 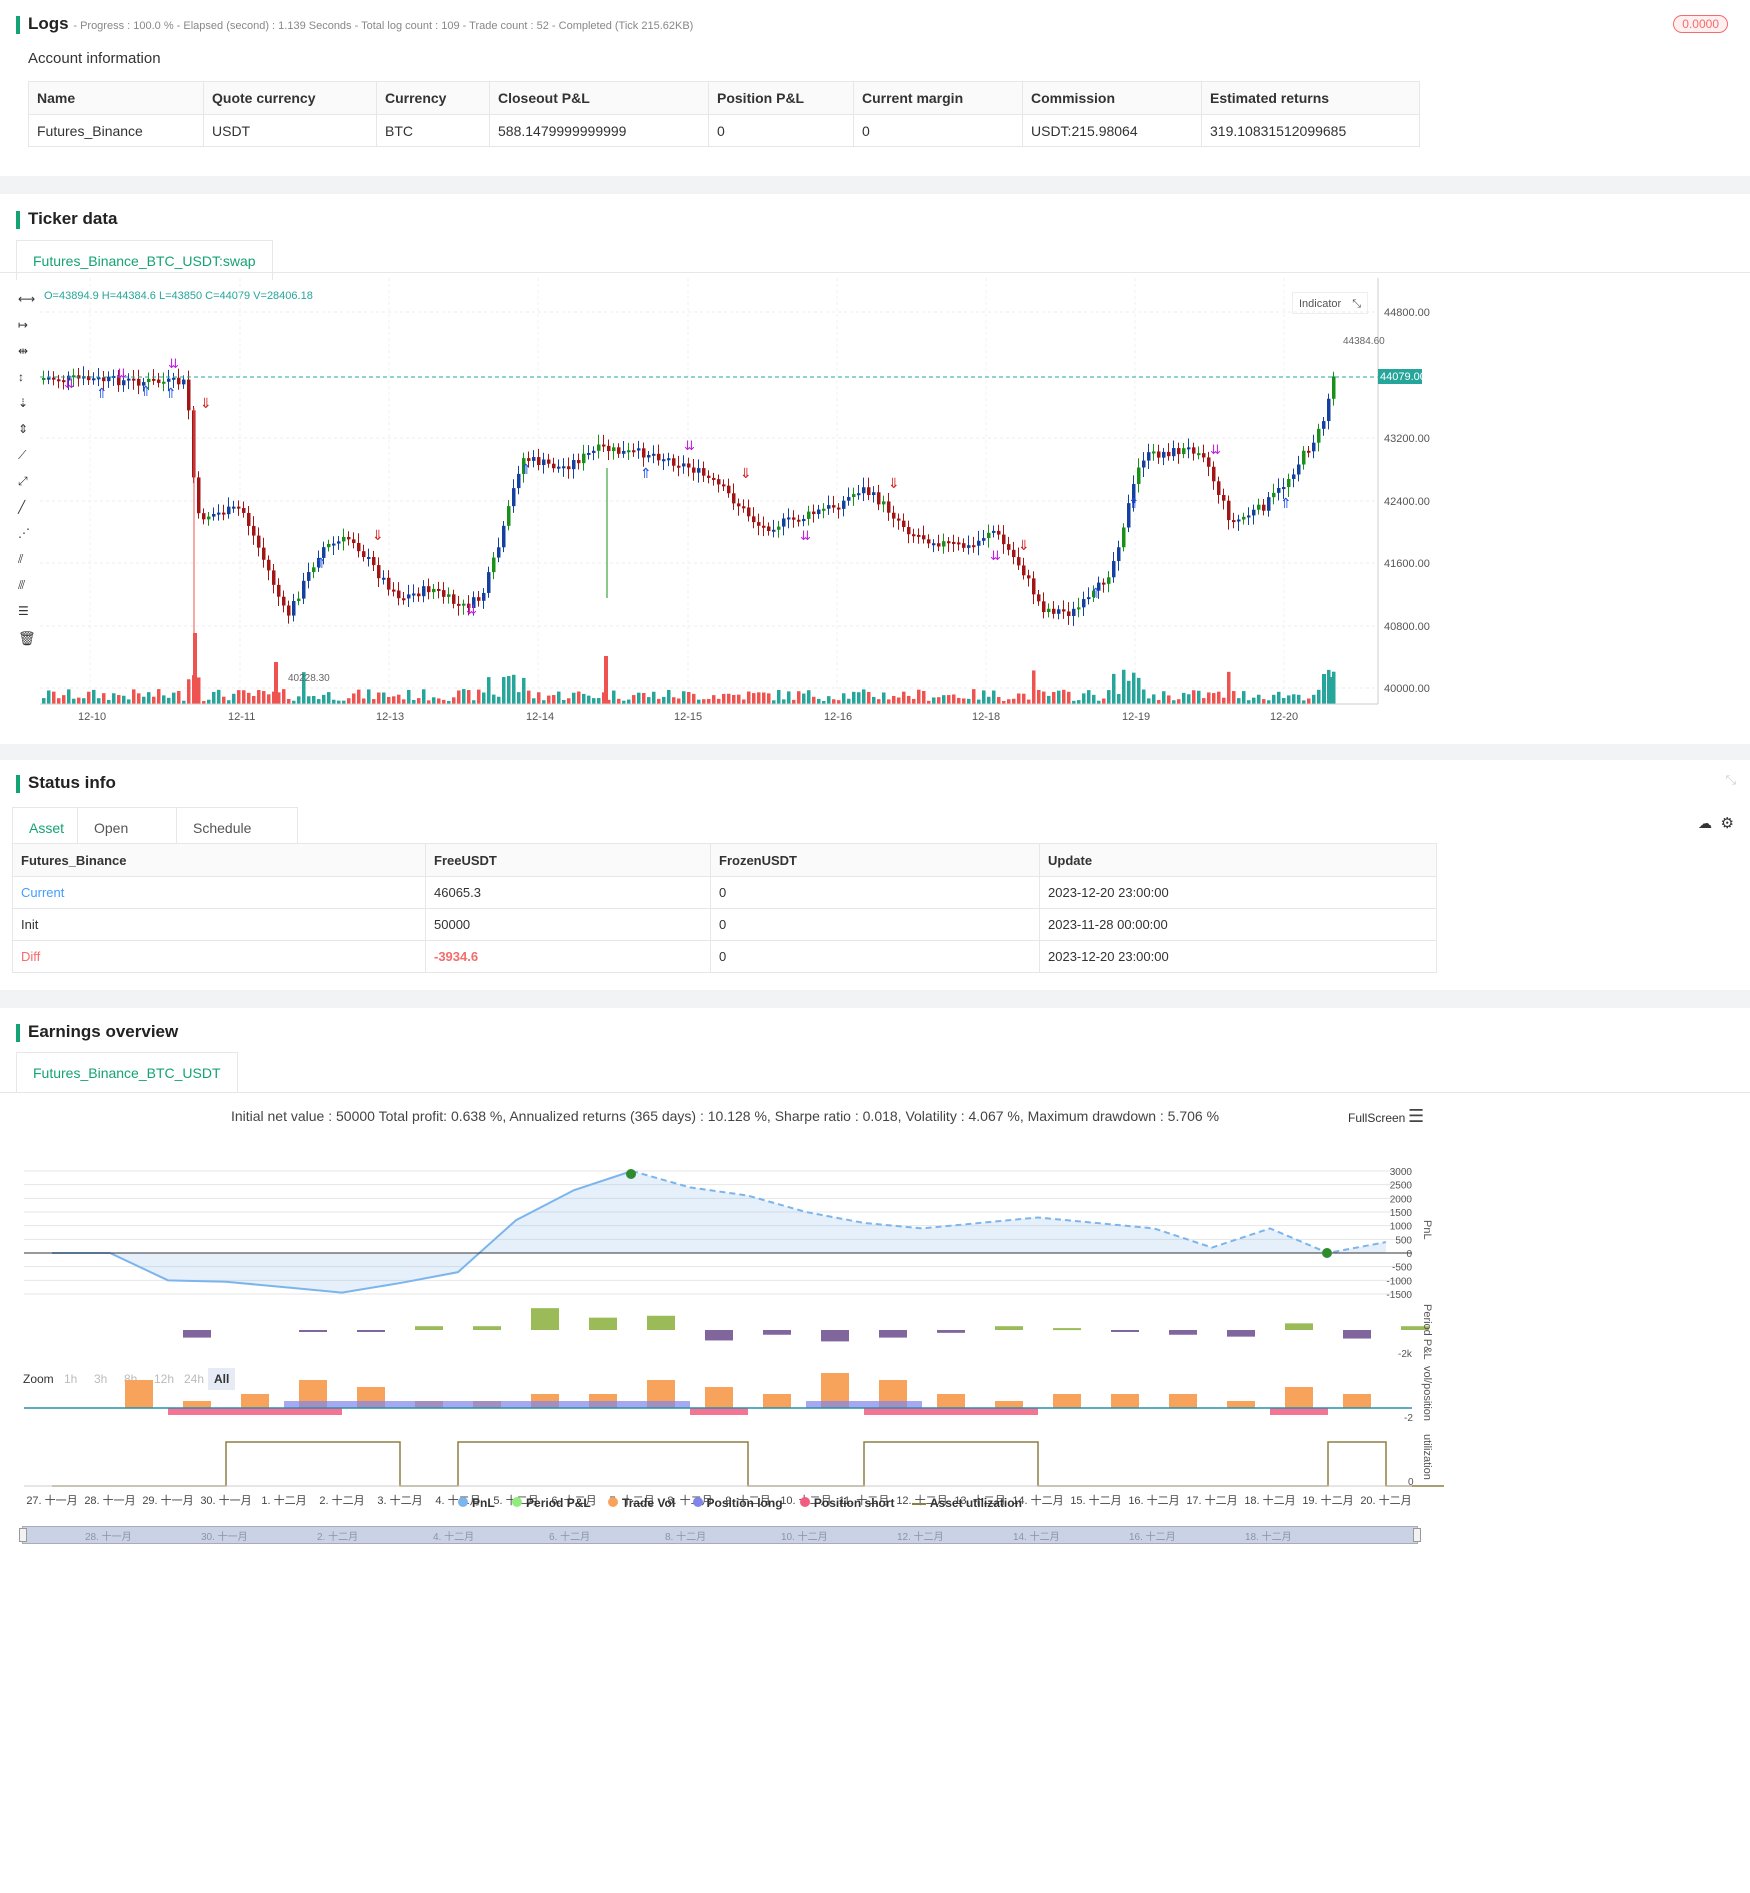 I want to click on legend-item-position-short: Position short, so click(x=847, y=1503).